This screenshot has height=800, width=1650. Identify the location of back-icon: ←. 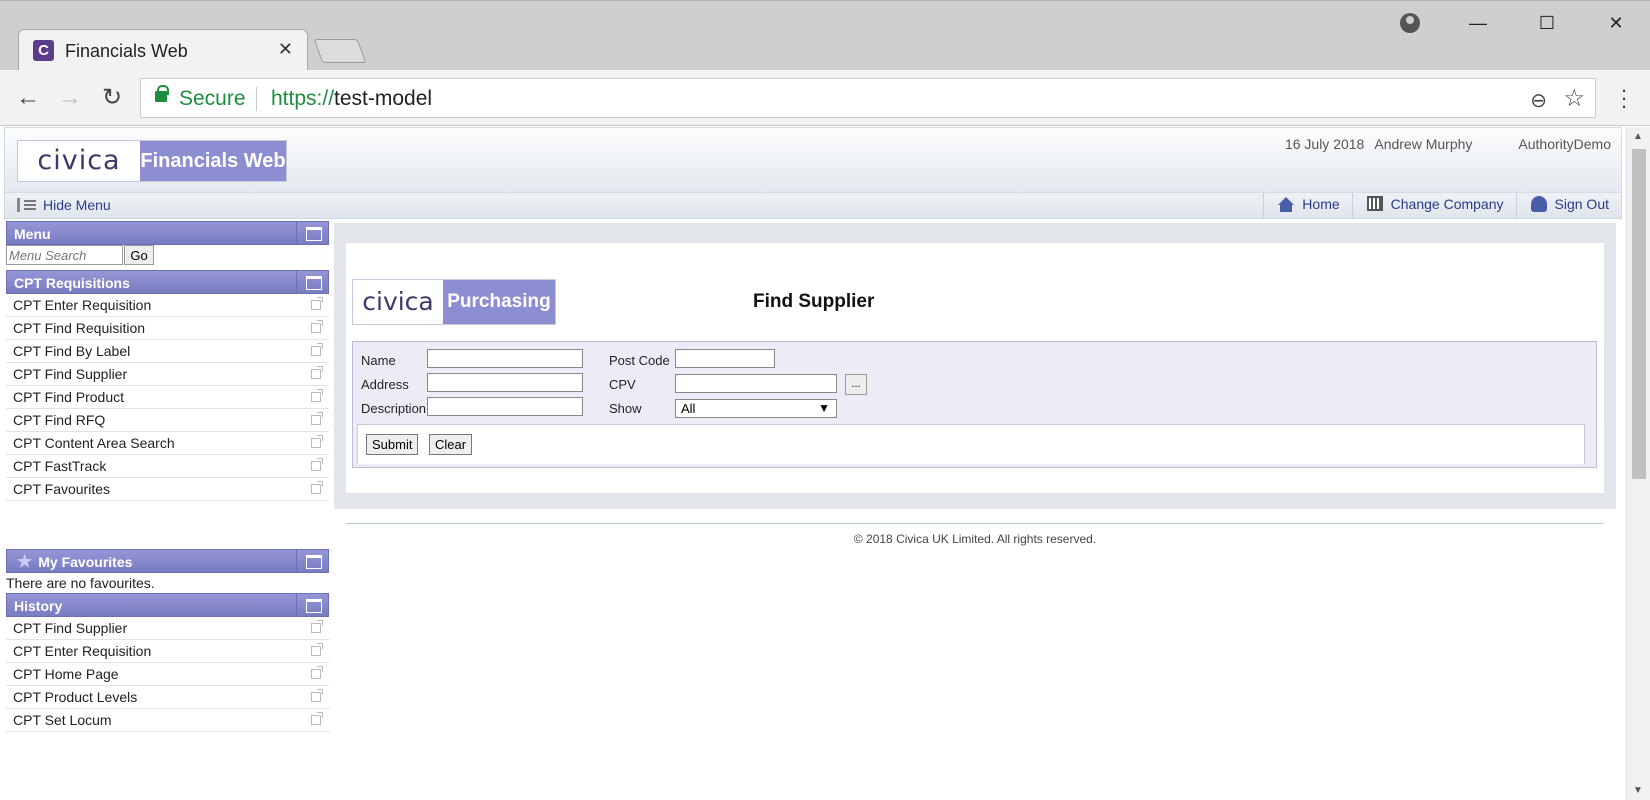
(28, 98).